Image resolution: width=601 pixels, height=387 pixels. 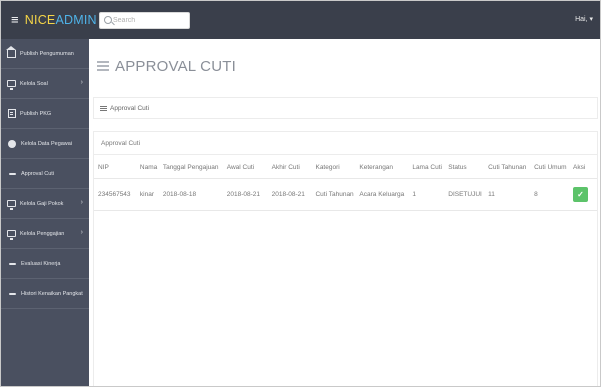 I want to click on user-menu-dropdown: Hai, ▾, so click(x=584, y=19).